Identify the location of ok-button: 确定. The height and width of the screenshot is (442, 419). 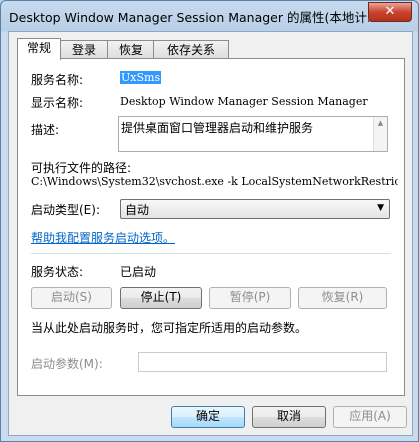
(208, 417).